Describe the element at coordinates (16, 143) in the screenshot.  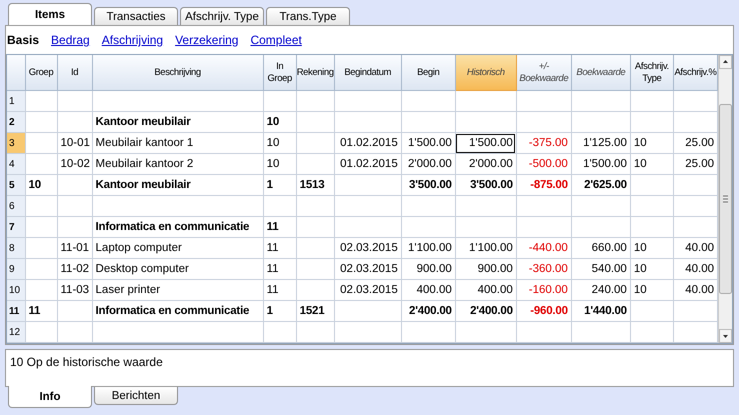
I see `row-number: 3` at that location.